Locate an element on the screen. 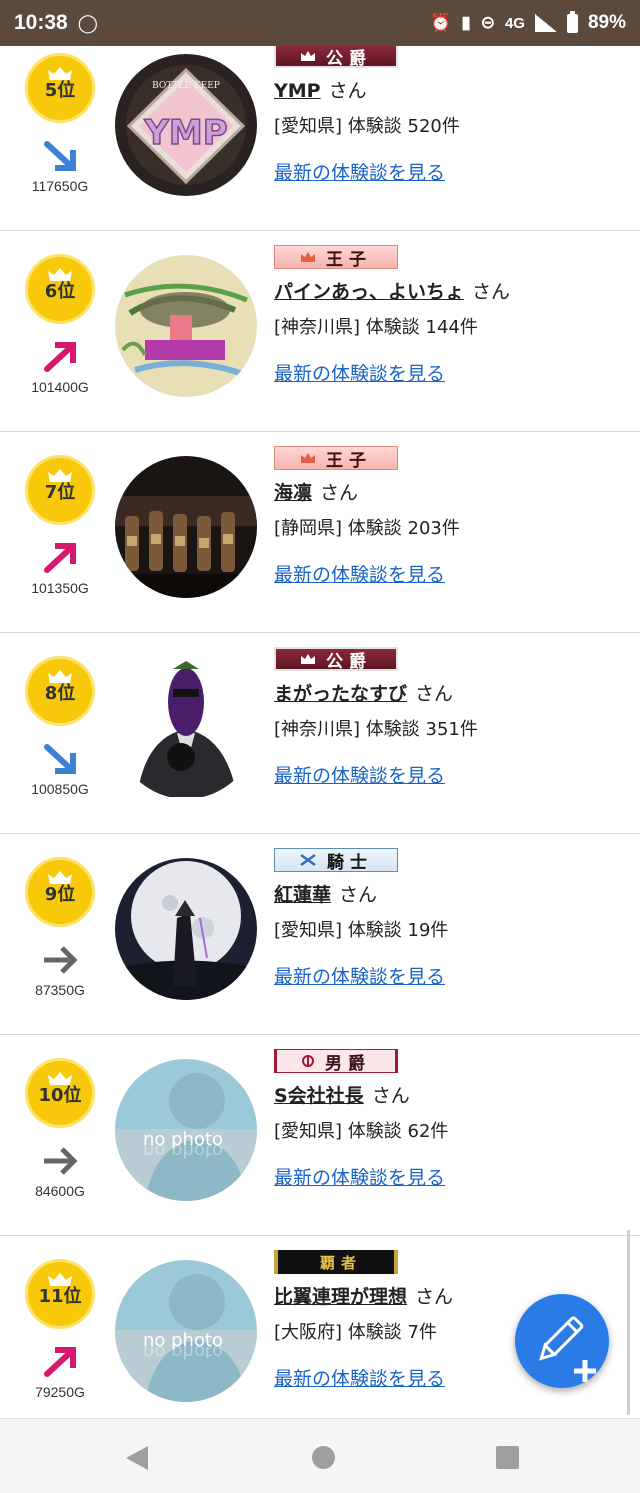 The width and height of the screenshot is (640, 1493). user-name-line: 比翼連理が理想 さん is located at coordinates (363, 1295).